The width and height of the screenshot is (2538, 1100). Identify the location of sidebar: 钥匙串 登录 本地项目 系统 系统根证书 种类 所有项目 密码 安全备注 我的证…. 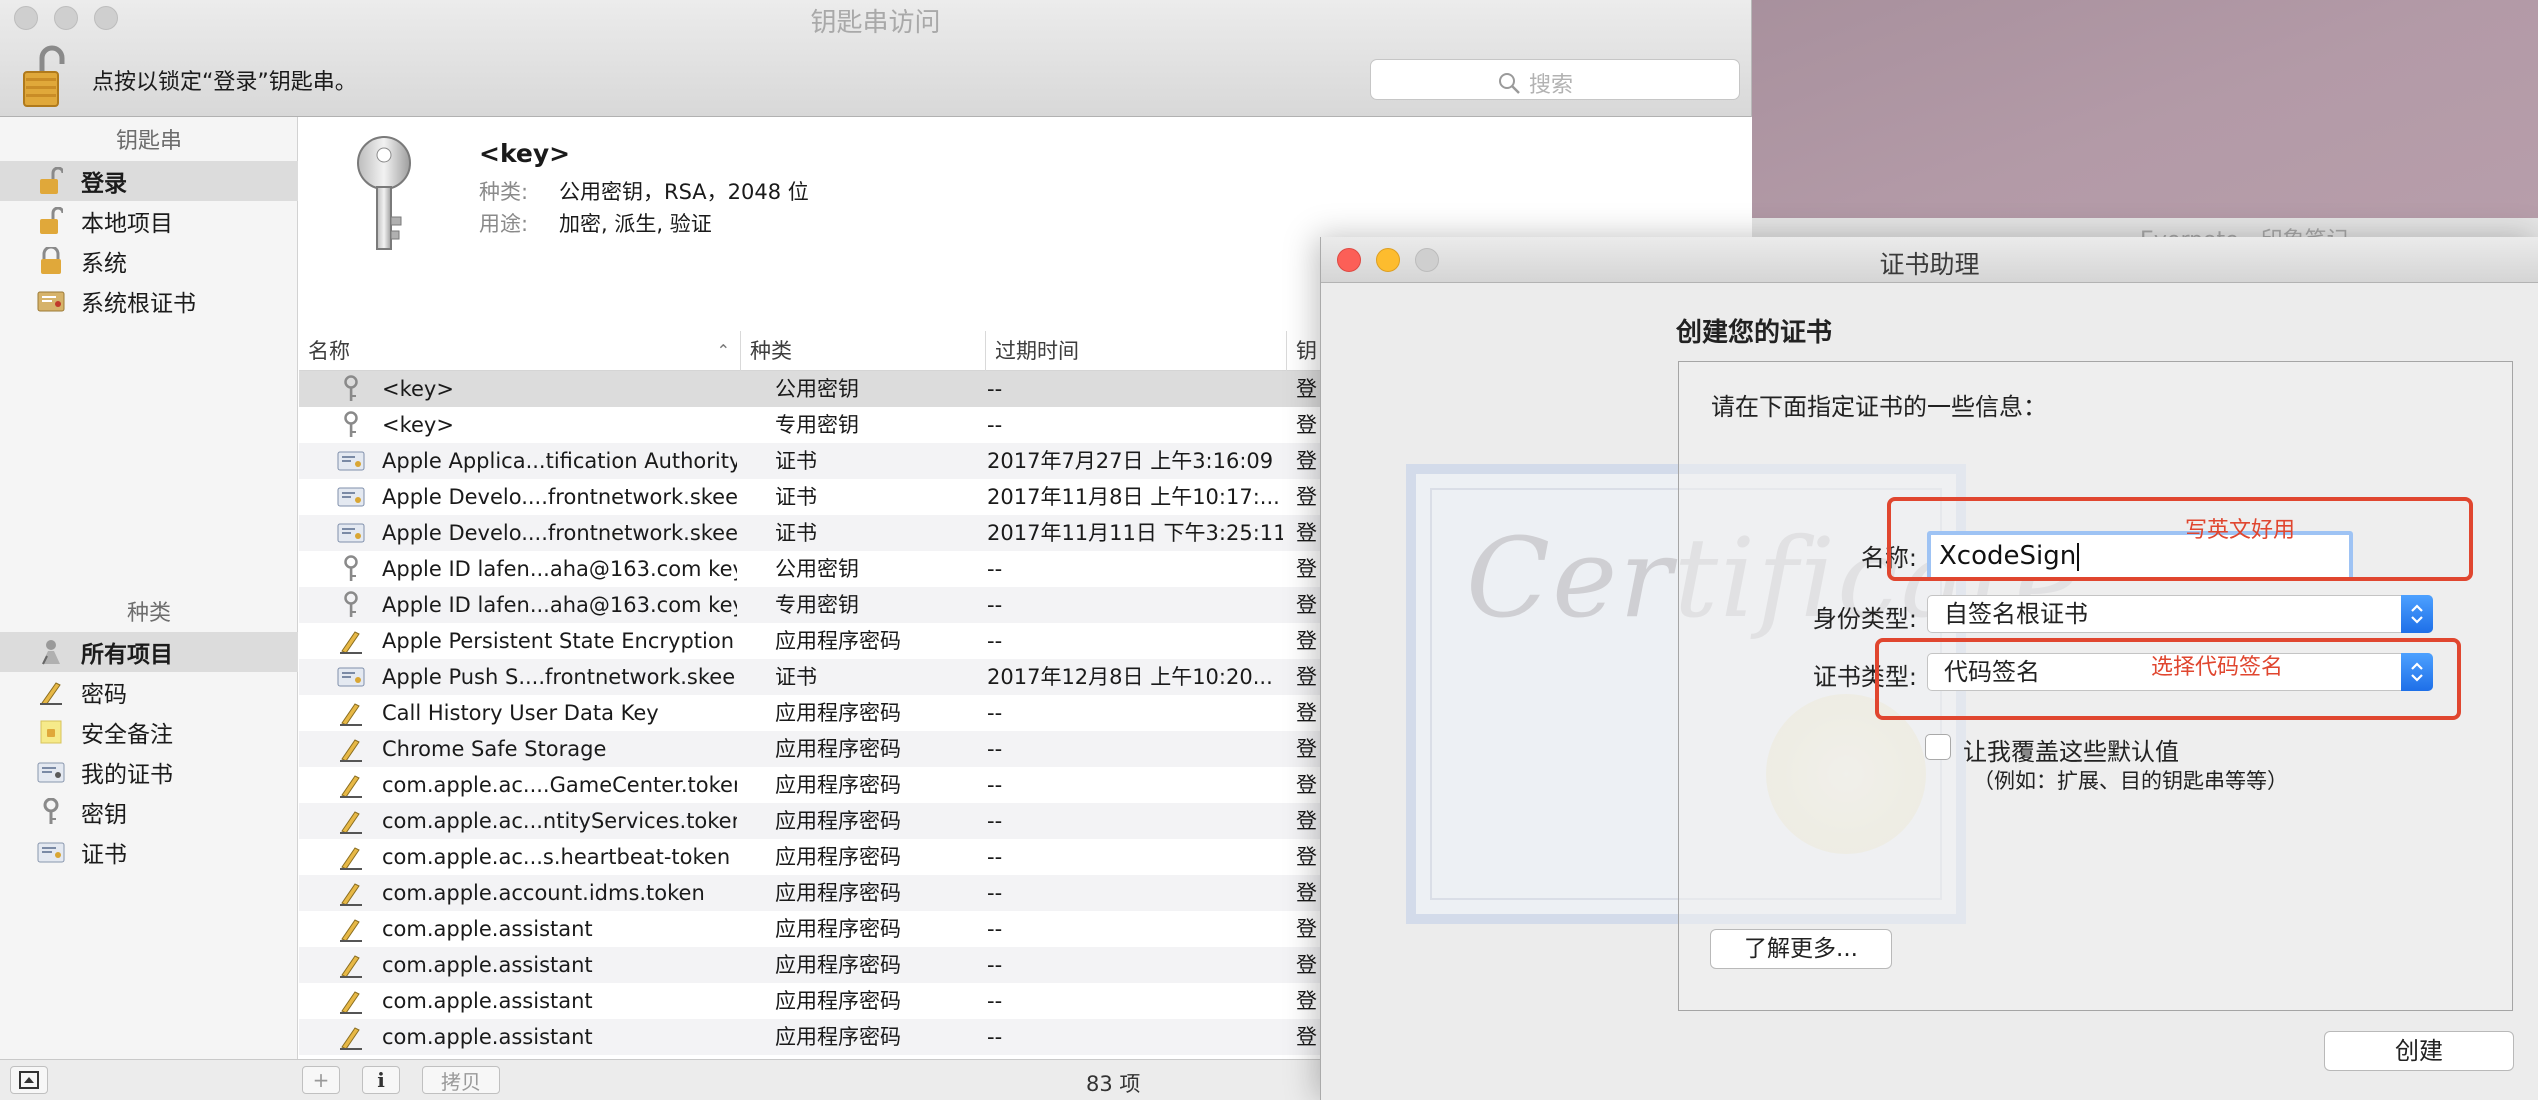
(149, 588).